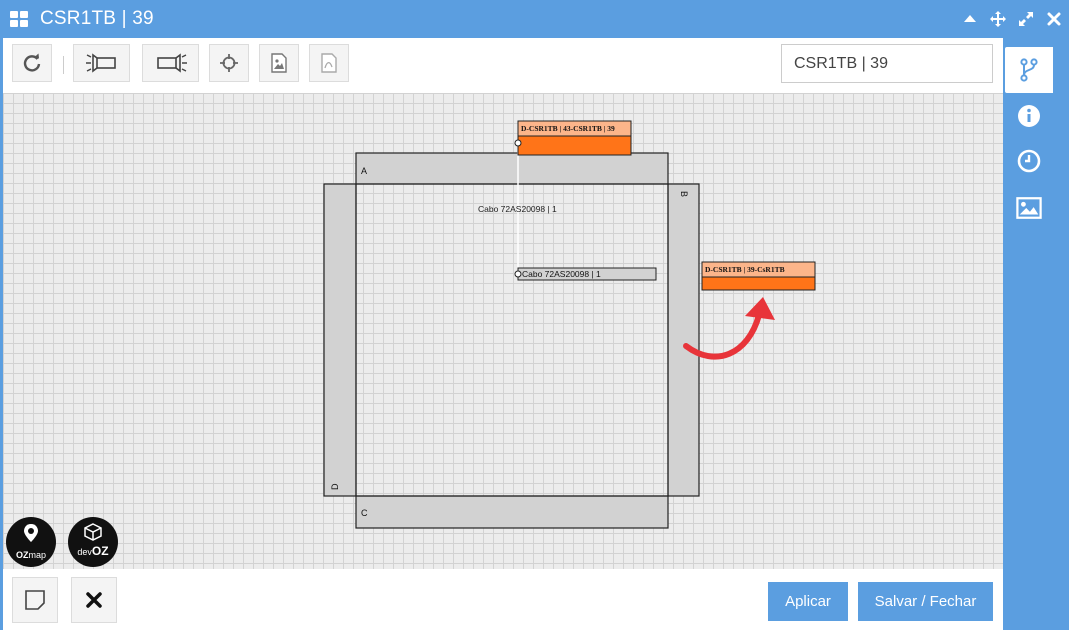 The image size is (1069, 630). Describe the element at coordinates (1036, 334) in the screenshot. I see `right-sidebar` at that location.